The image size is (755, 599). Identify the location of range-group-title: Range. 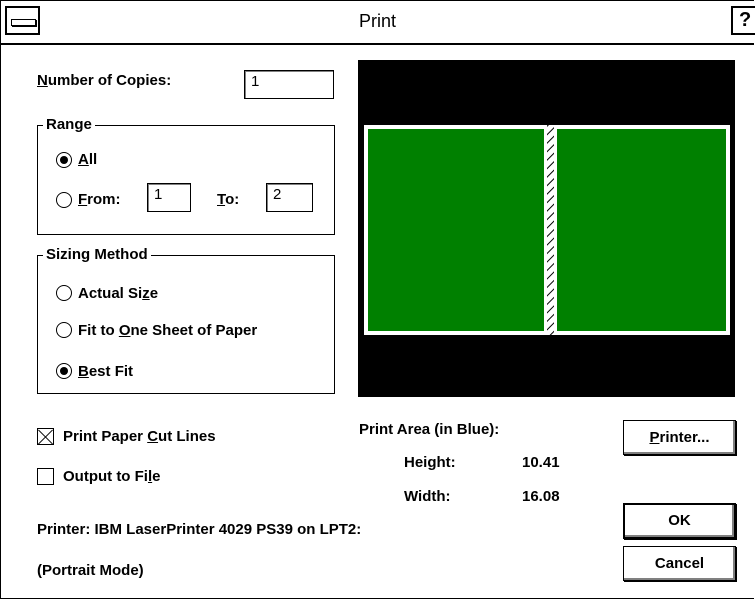
(69, 124).